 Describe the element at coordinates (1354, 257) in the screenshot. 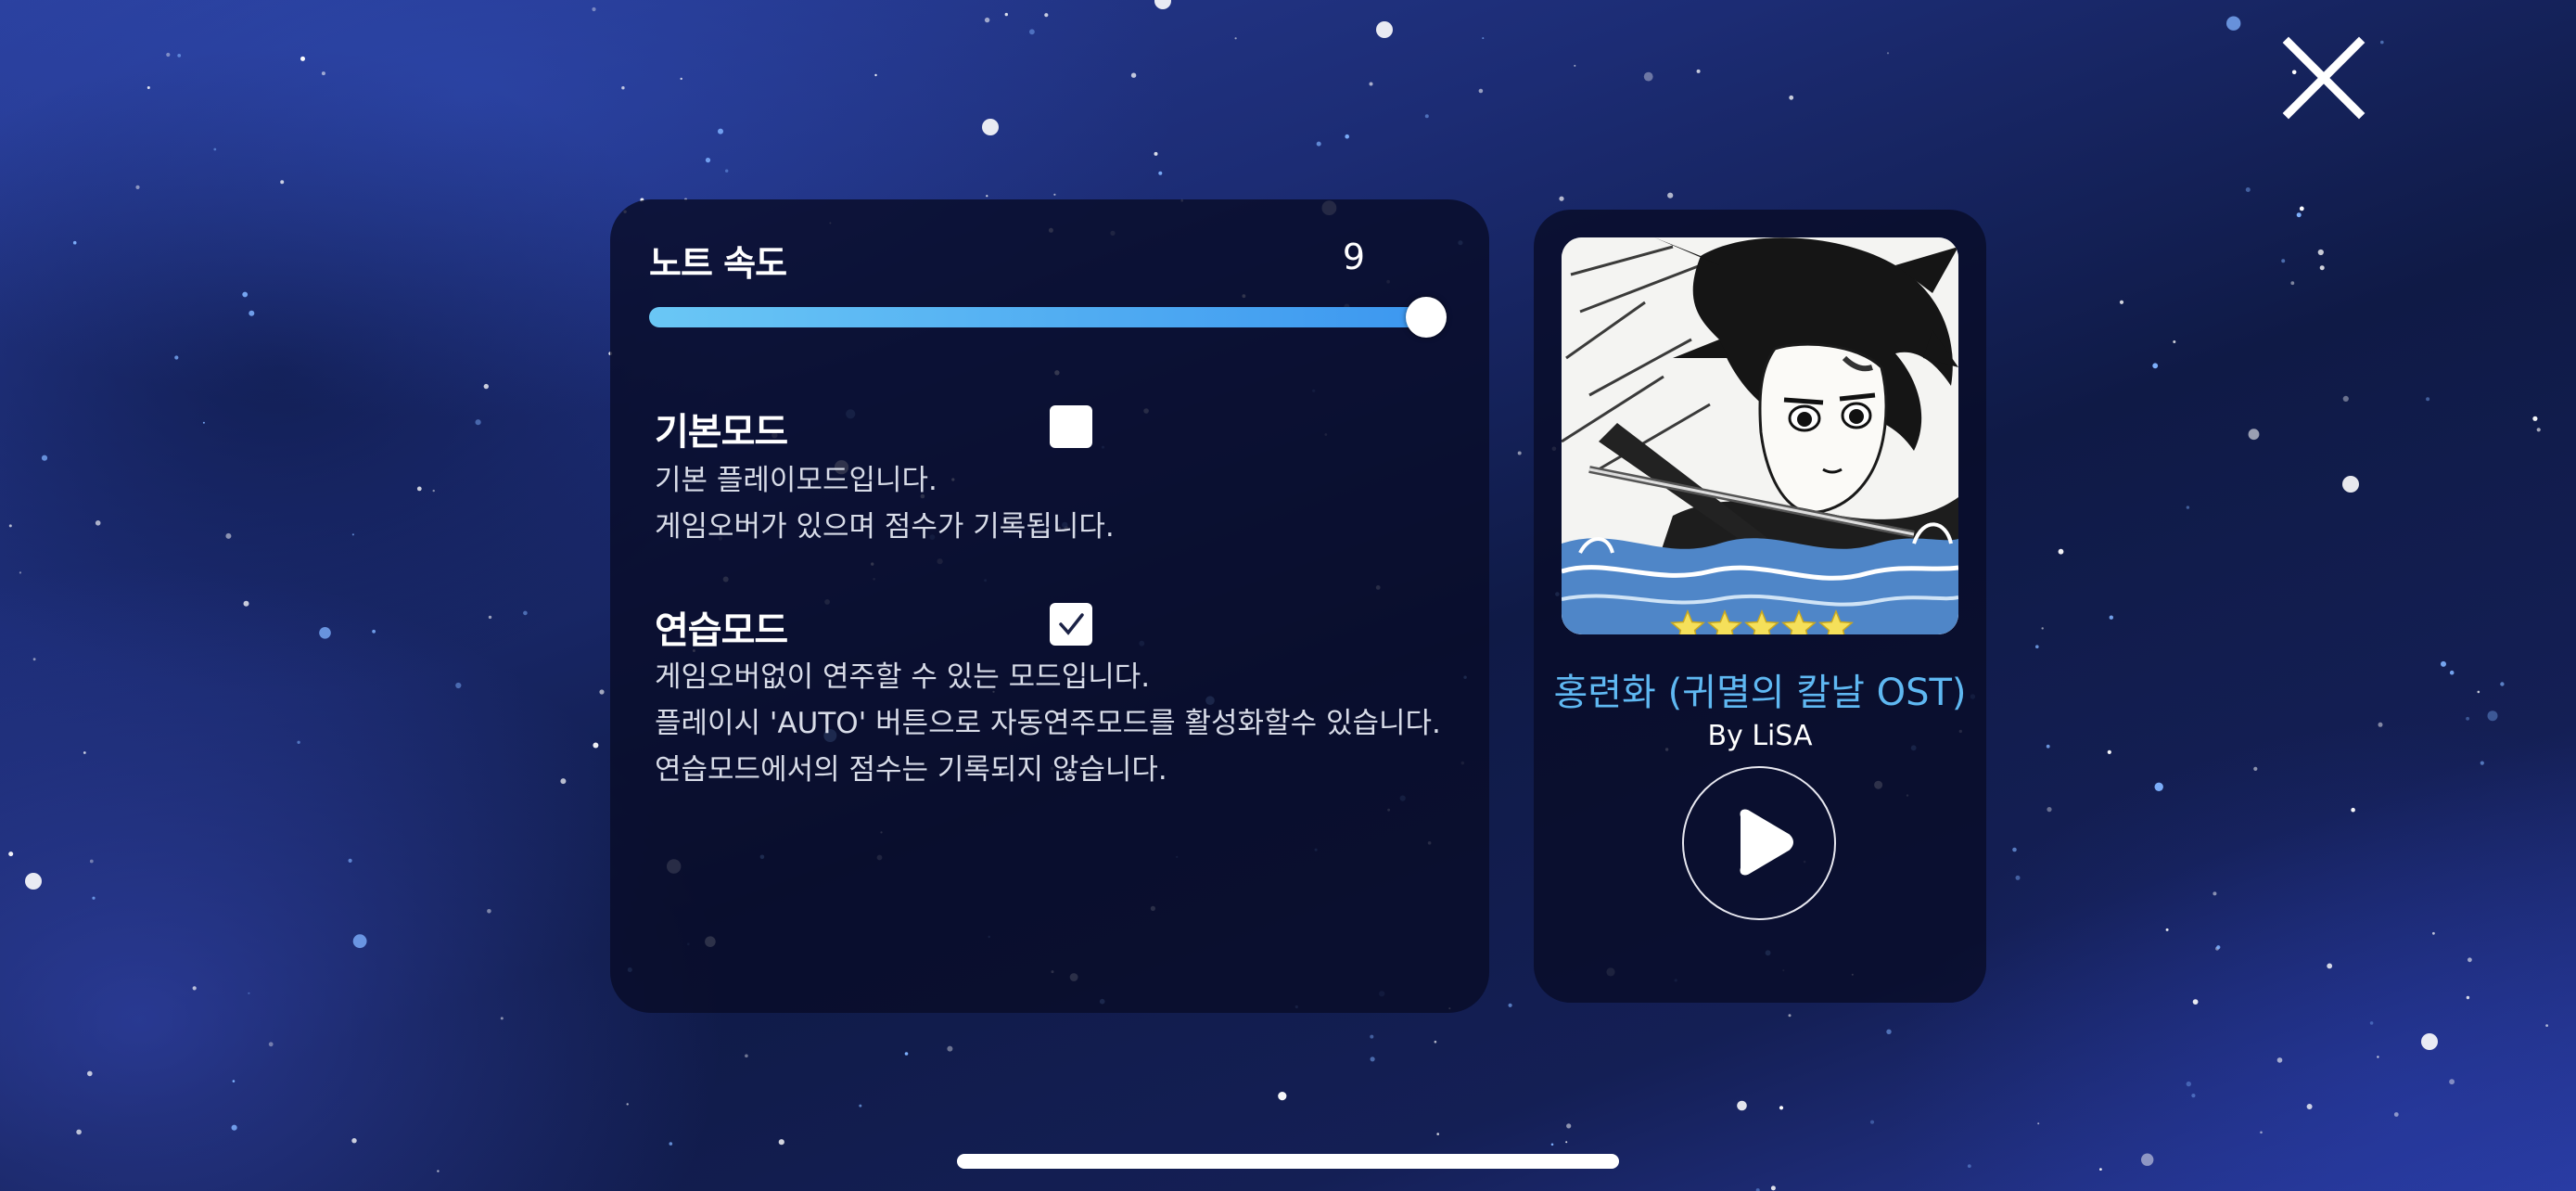

I see `note-speed-value: 9` at that location.